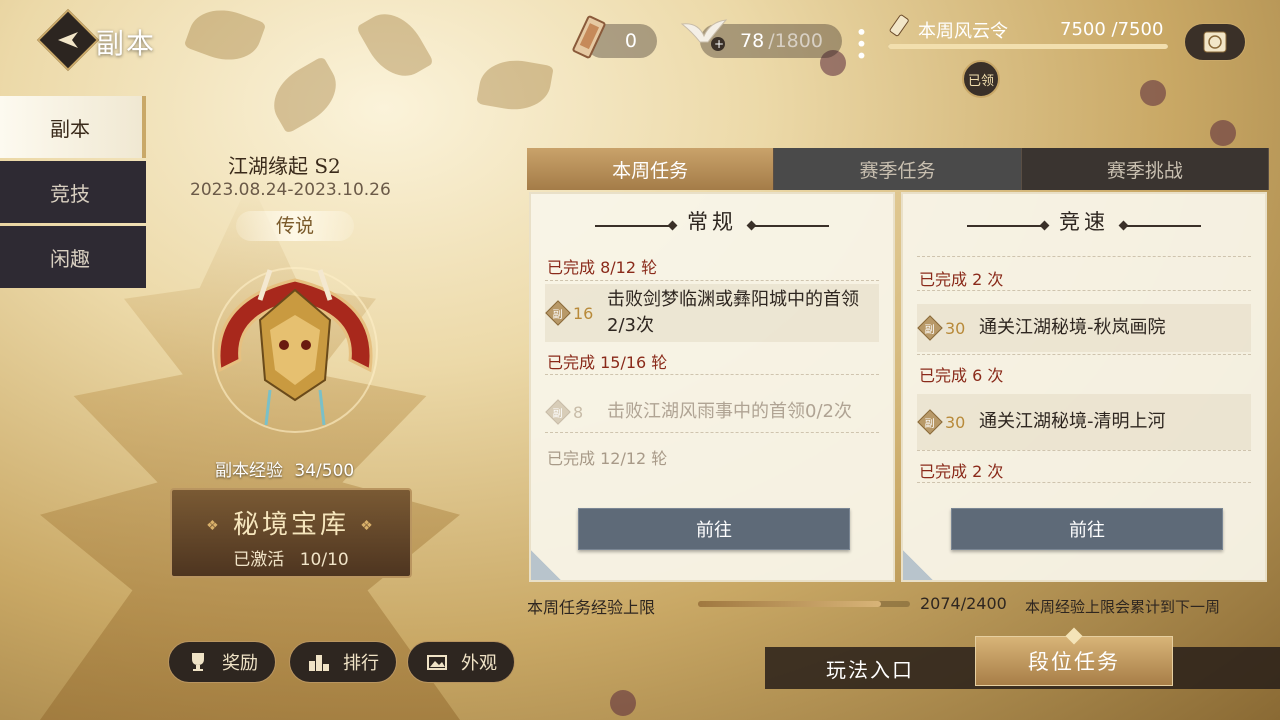  I want to click on speed-done-3: 已完成 2 次, so click(961, 471).